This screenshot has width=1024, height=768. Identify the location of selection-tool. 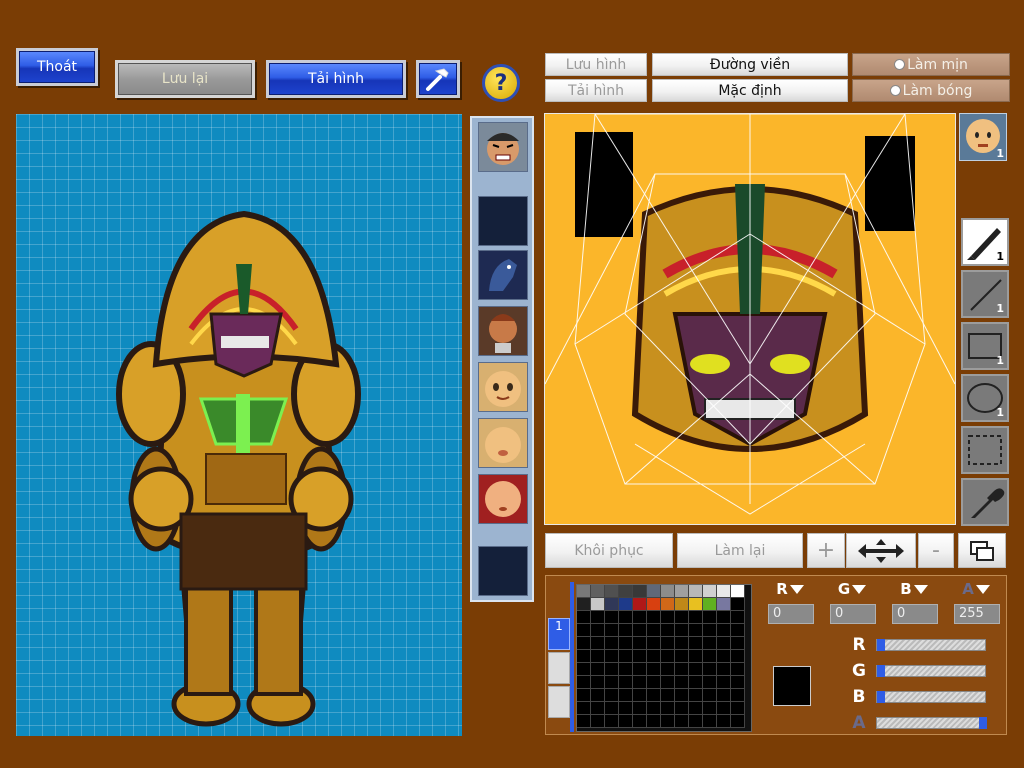
(985, 450).